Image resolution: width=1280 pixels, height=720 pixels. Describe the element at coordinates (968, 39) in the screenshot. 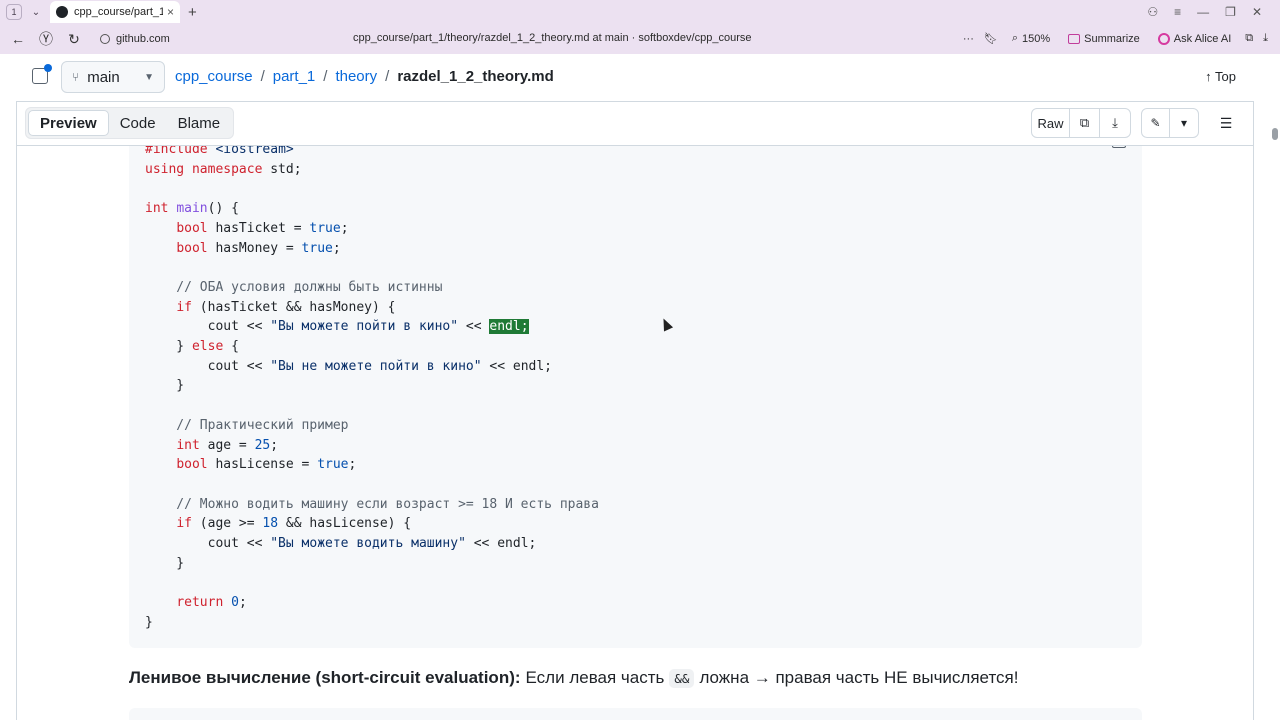

I see `more-options-icon: ···` at that location.